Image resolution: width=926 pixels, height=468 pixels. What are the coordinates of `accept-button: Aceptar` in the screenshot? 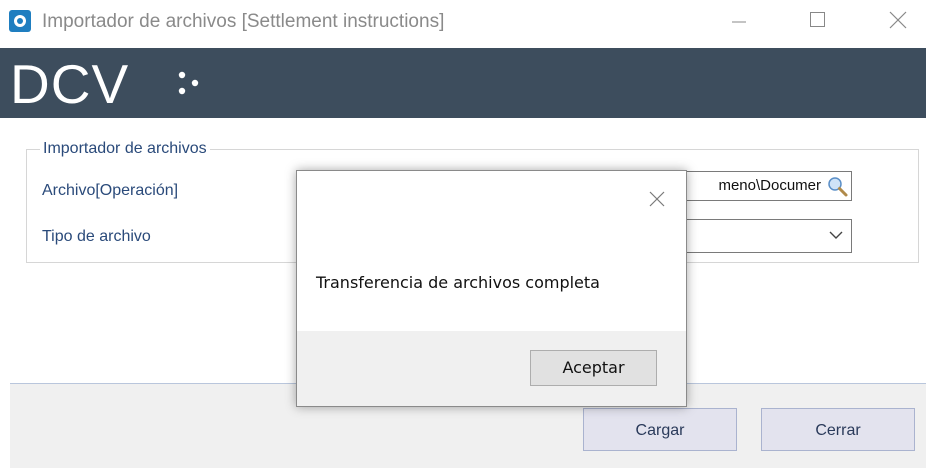 It's located at (593, 368).